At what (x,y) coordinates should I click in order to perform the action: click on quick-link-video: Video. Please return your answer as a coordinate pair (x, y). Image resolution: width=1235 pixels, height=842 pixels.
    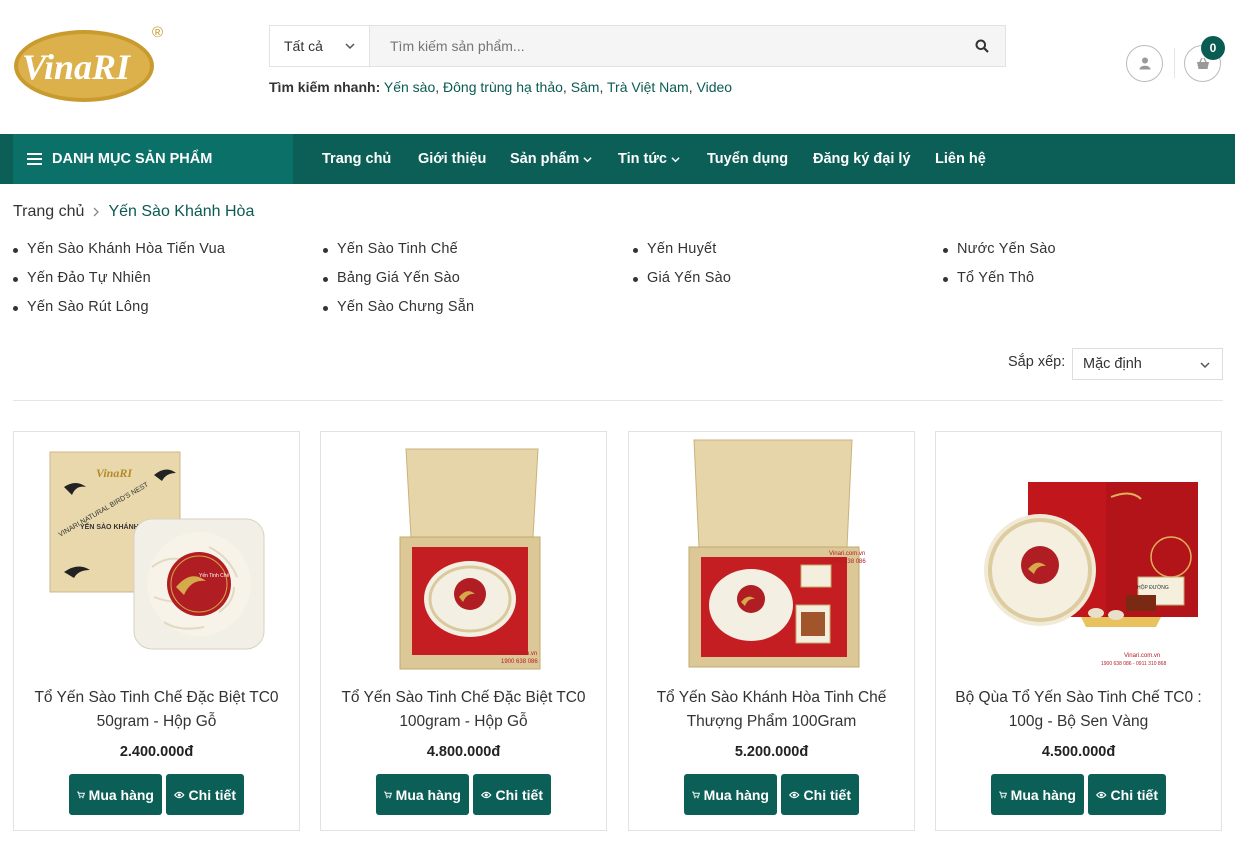
    Looking at the image, I should click on (715, 87).